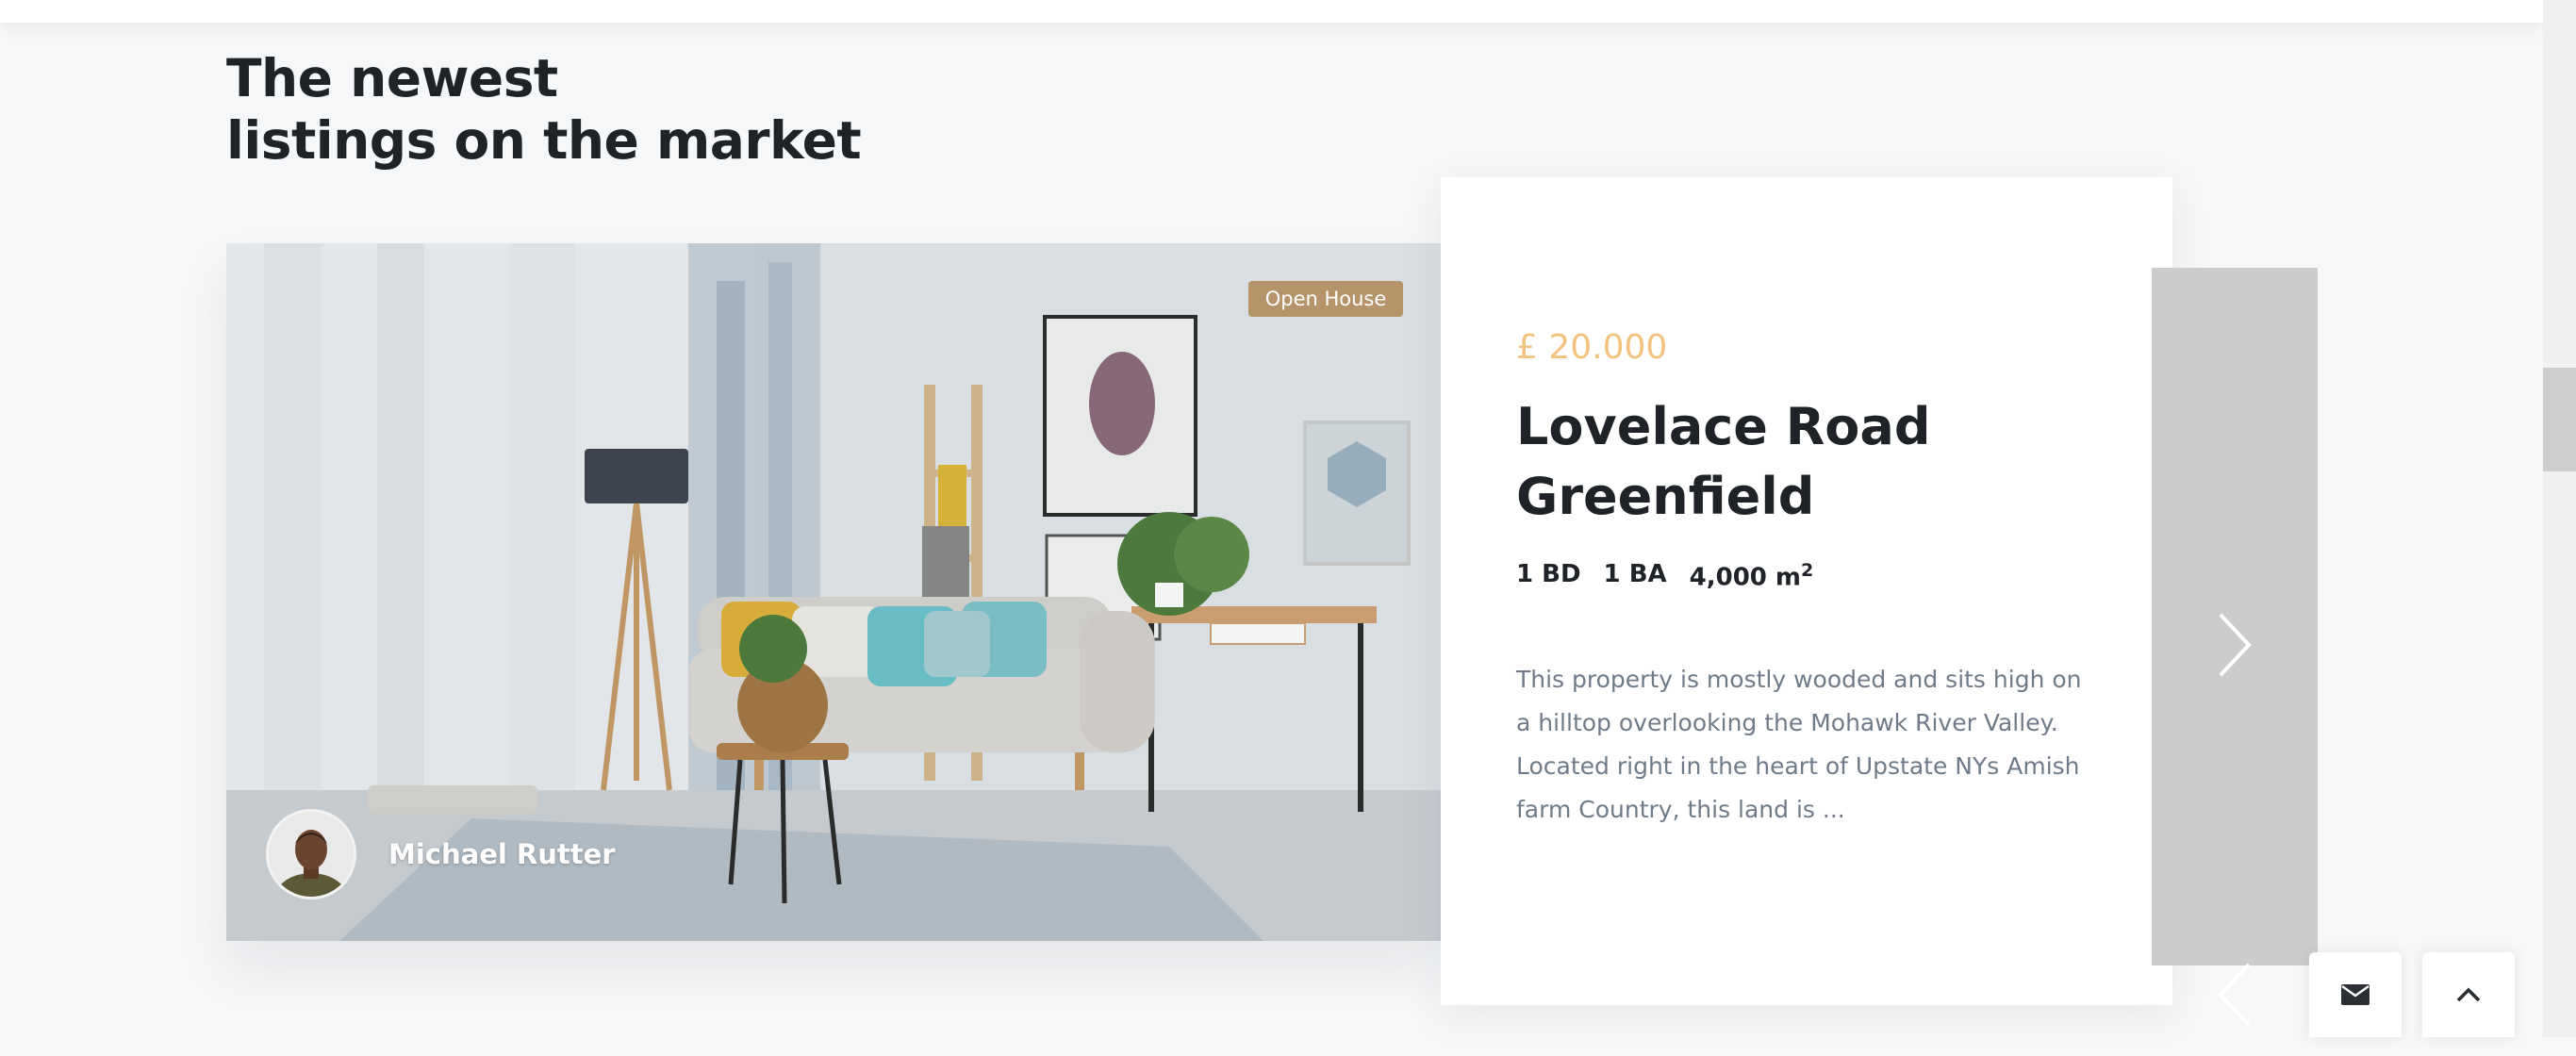  Describe the element at coordinates (1807, 570) in the screenshot. I see `area-unit-superscript: 2` at that location.